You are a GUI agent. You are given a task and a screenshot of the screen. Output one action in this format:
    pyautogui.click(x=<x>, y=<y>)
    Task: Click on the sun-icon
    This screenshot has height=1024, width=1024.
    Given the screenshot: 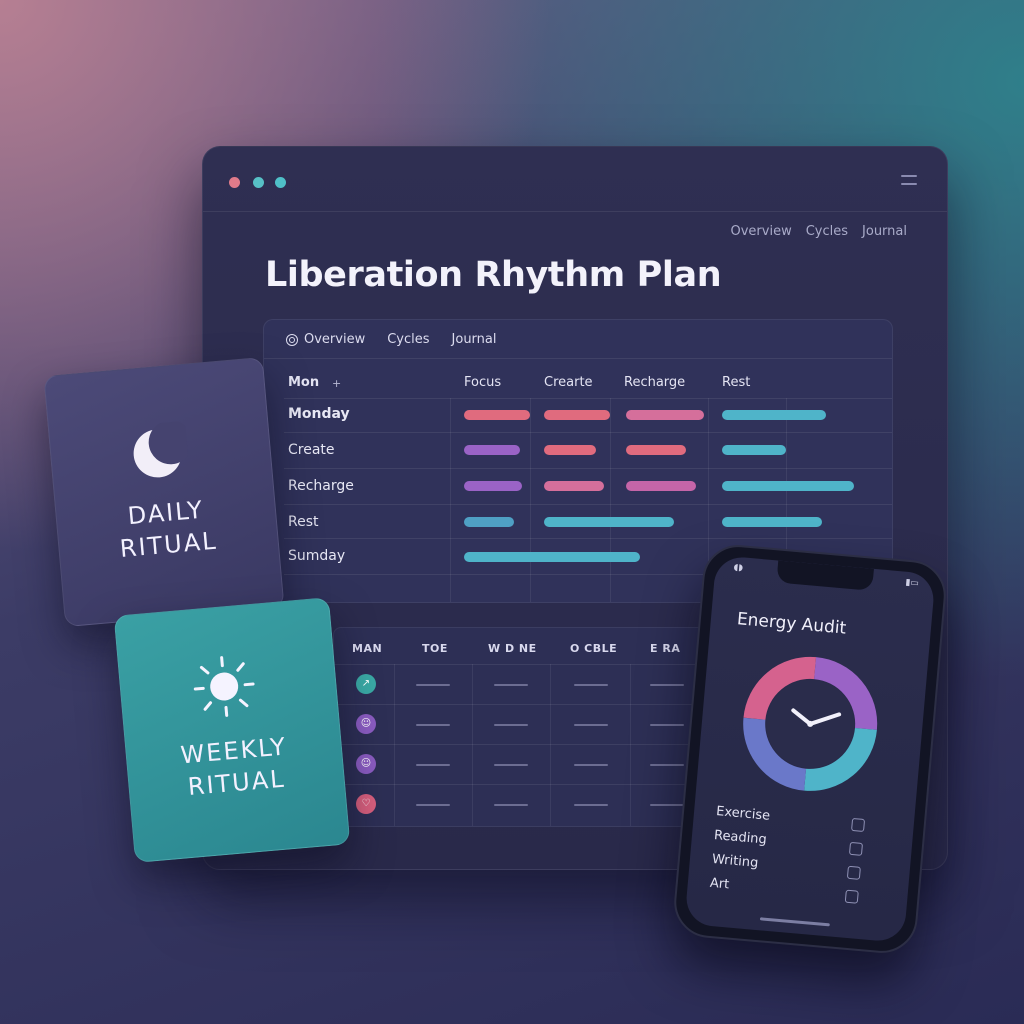 What is the action you would take?
    pyautogui.click(x=224, y=686)
    